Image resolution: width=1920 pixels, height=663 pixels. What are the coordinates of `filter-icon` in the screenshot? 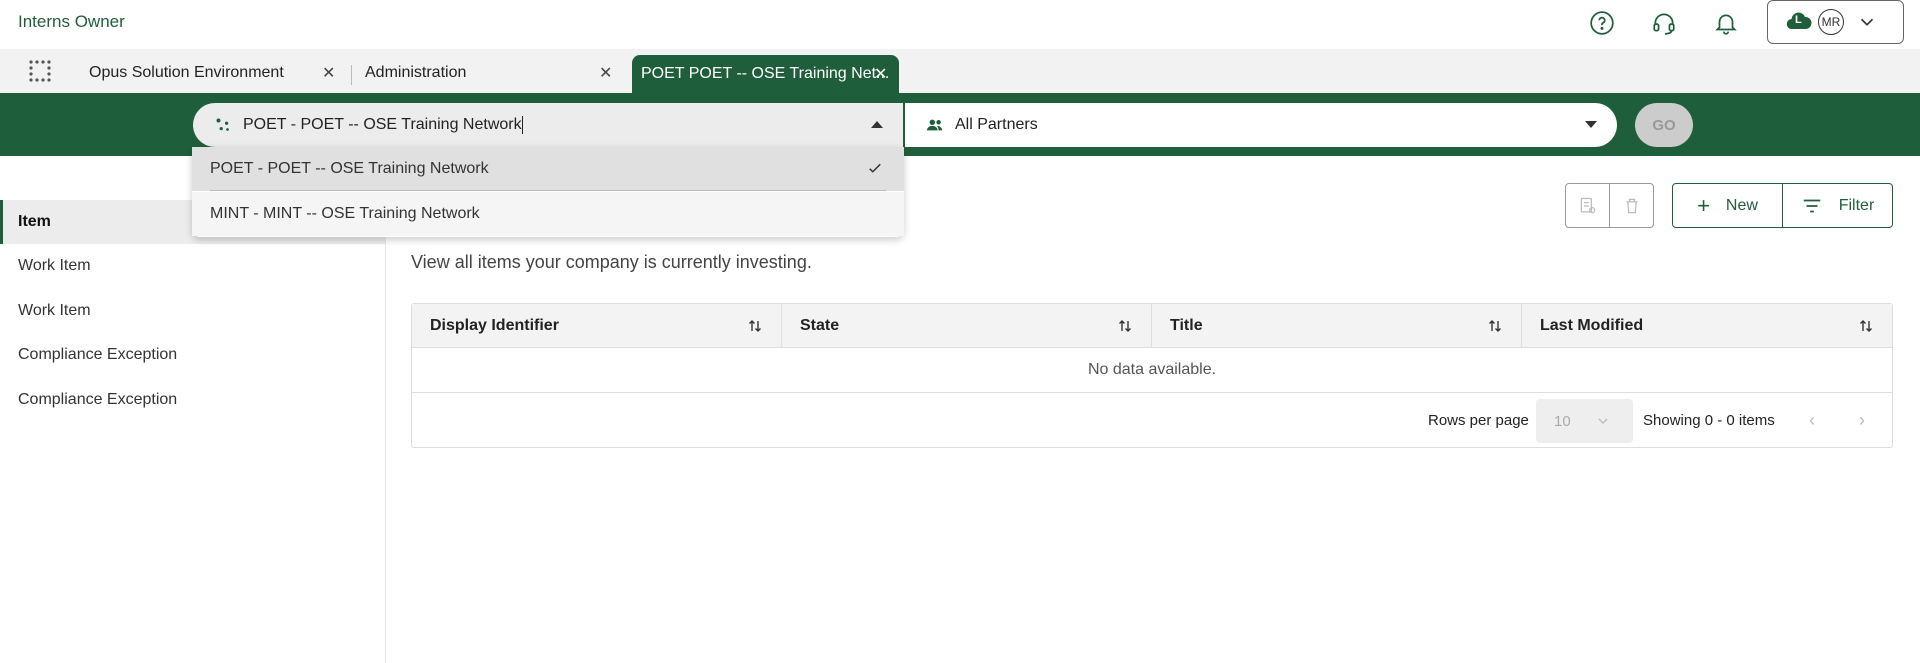 It's located at (1811, 205).